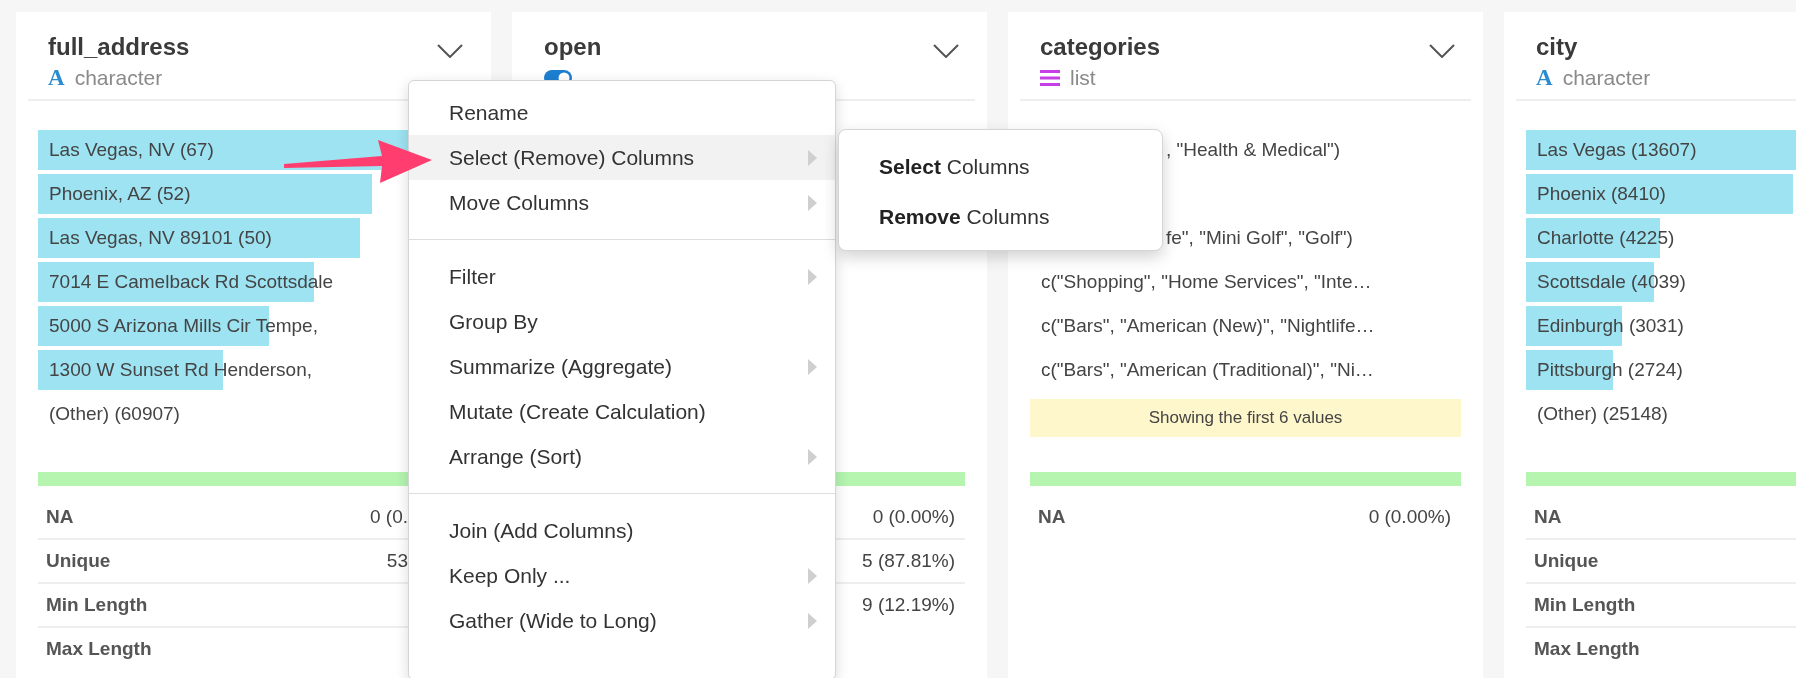 This screenshot has width=1796, height=678. What do you see at coordinates (119, 194) in the screenshot?
I see `value-label: Phoenix, AZ (52)` at bounding box center [119, 194].